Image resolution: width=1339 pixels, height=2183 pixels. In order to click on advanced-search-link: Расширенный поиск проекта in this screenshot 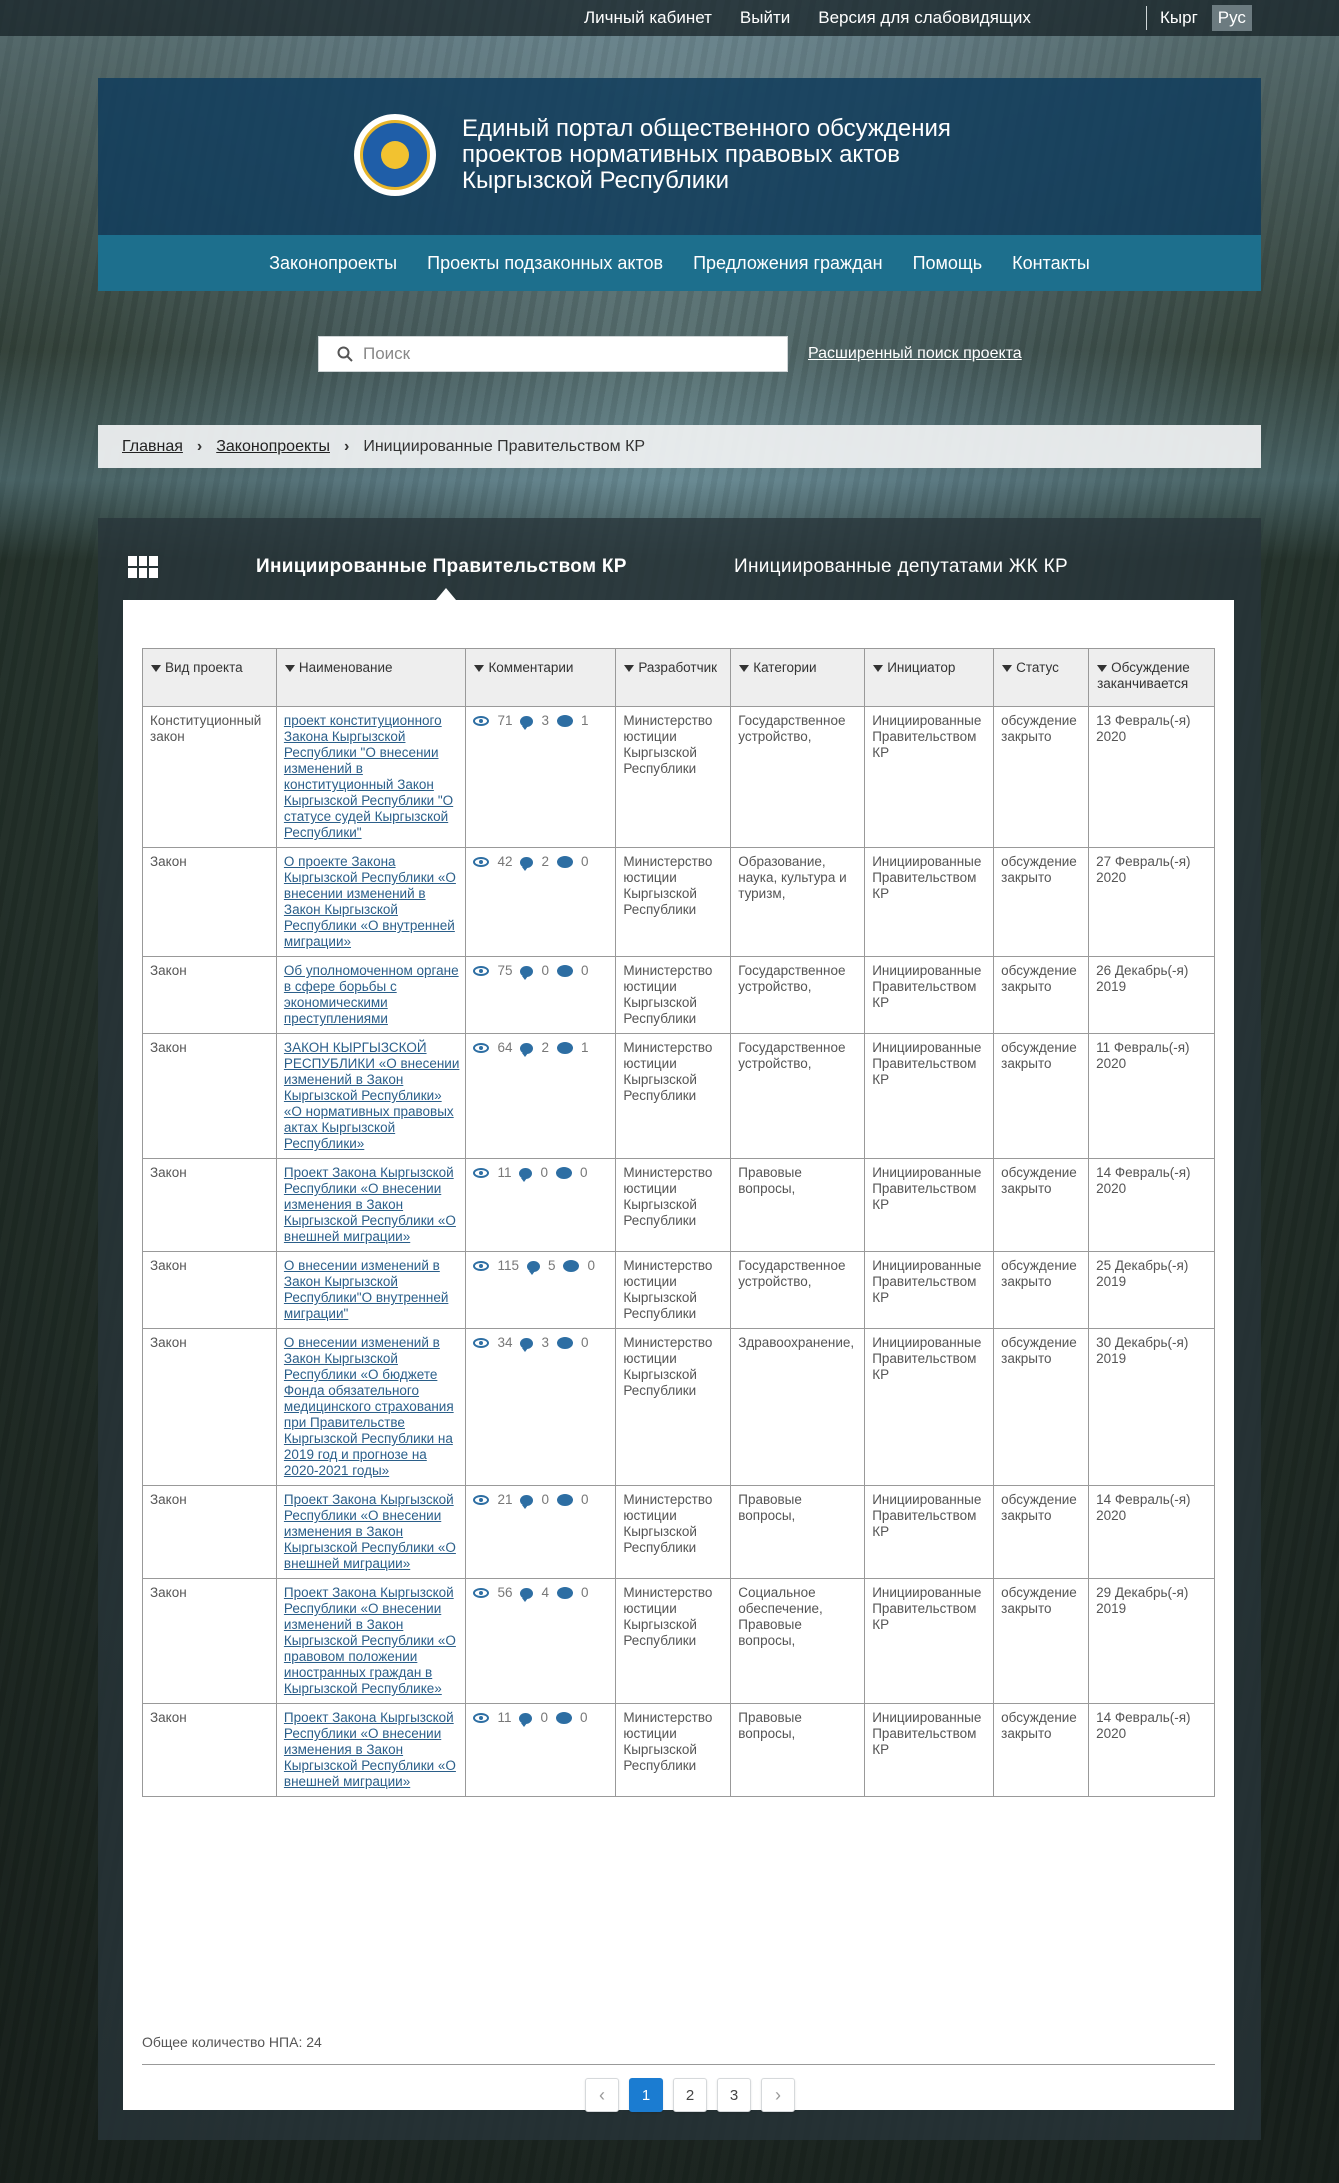, I will do `click(915, 354)`.